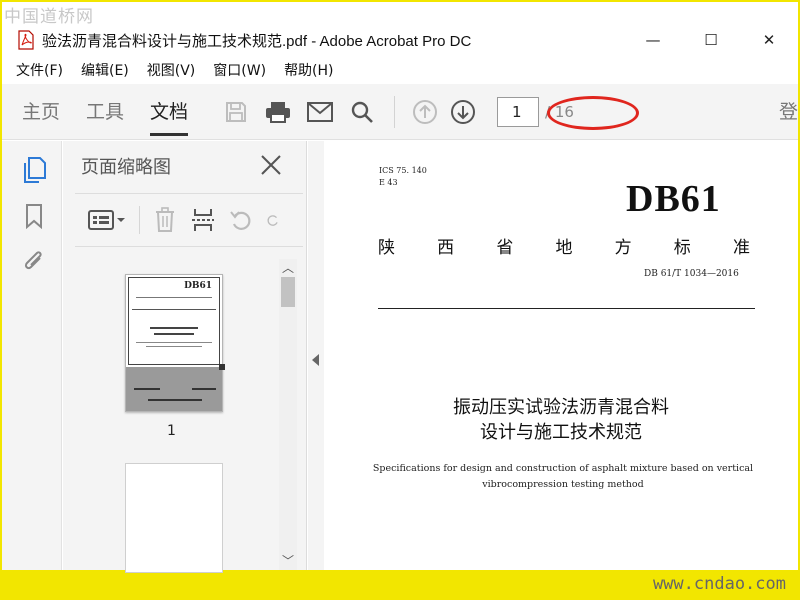 The image size is (800, 600). What do you see at coordinates (673, 199) in the screenshot?
I see `standard-code: DB61` at bounding box center [673, 199].